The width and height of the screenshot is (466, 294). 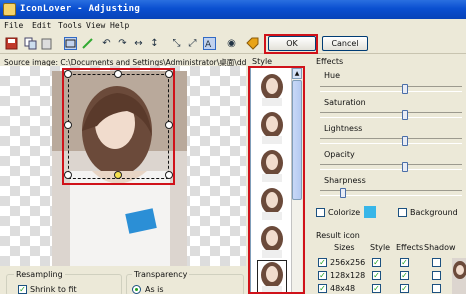 I want to click on shadow-48-checkbox, so click(x=436, y=288).